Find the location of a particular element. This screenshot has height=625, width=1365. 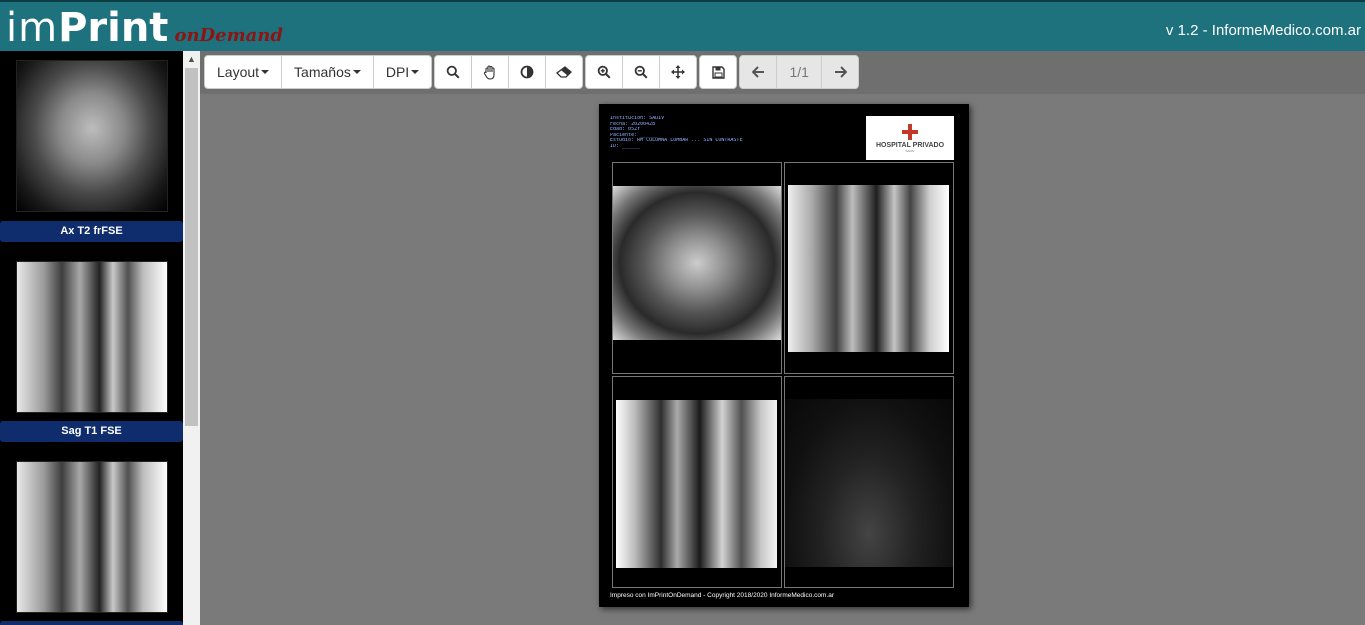

zoom-out-button is located at coordinates (641, 72).